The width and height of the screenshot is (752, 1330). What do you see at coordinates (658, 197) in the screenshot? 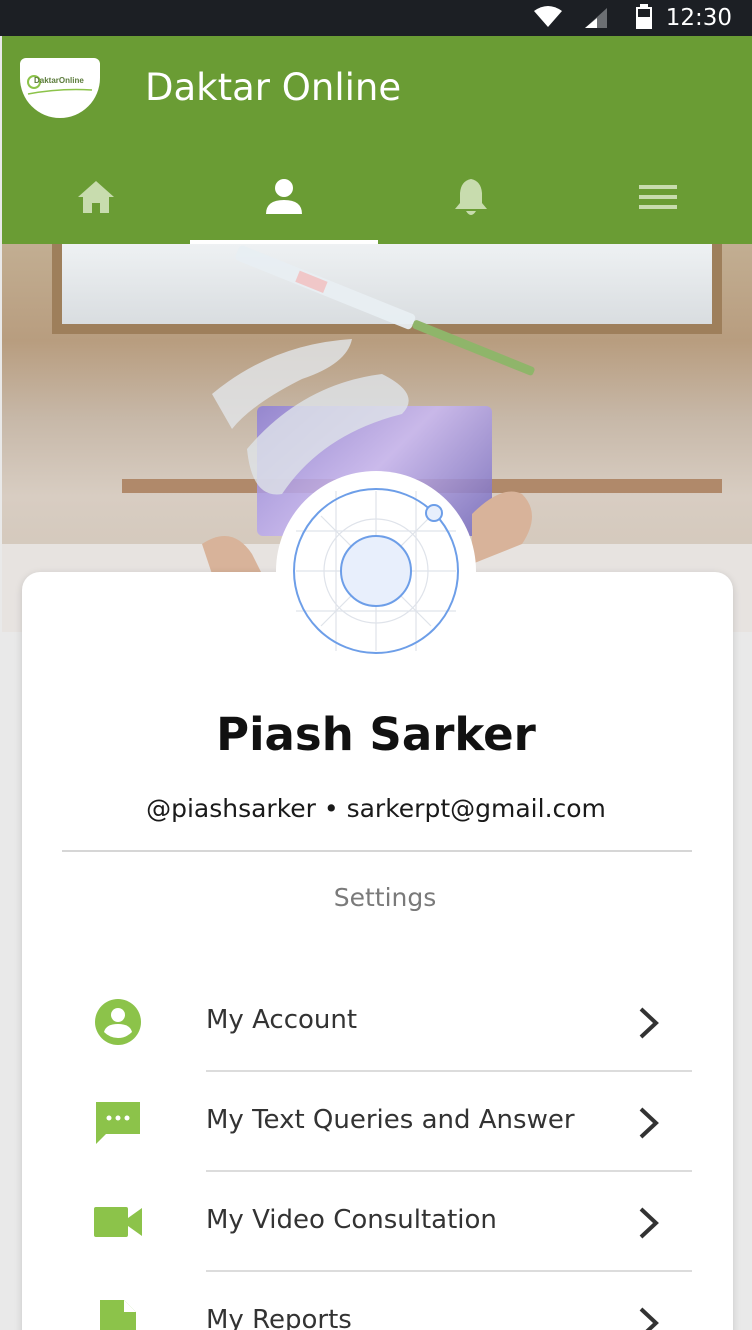
I see `hamburger-icon` at bounding box center [658, 197].